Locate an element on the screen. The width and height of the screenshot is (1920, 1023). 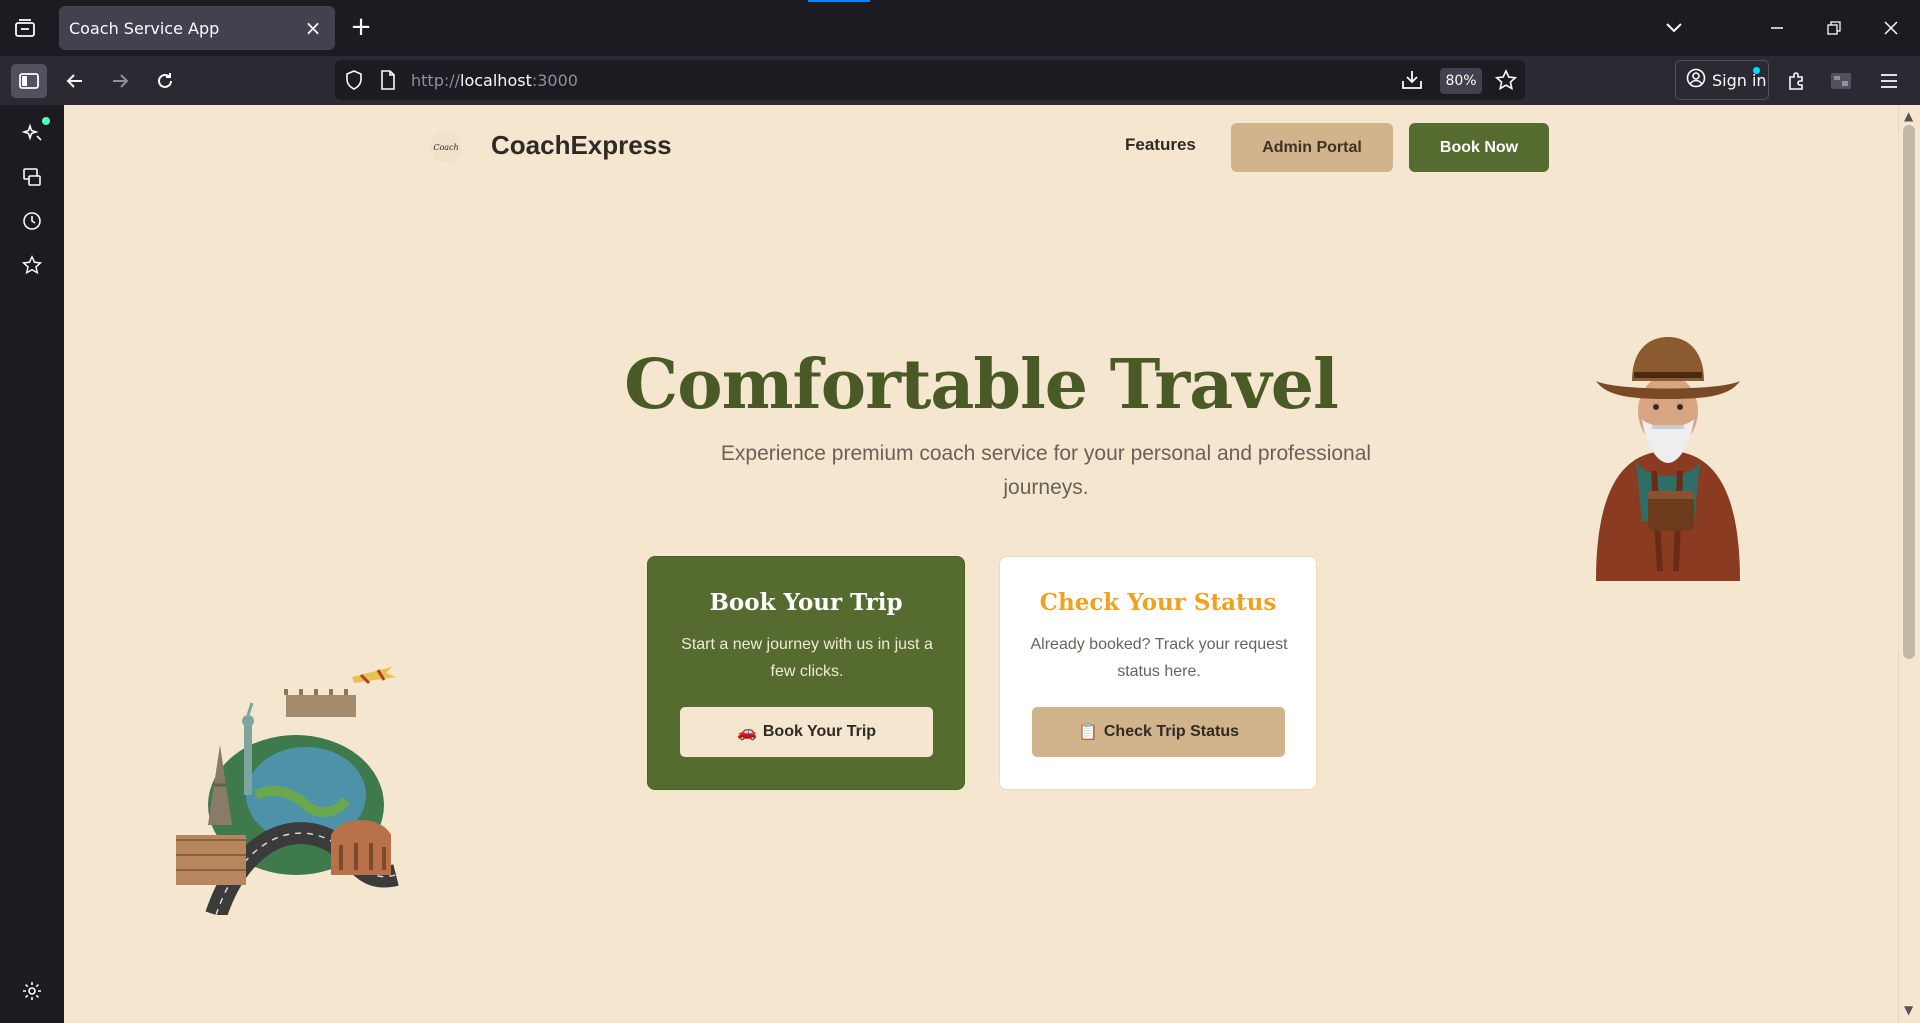
traveler-illustration is located at coordinates (1668, 459).